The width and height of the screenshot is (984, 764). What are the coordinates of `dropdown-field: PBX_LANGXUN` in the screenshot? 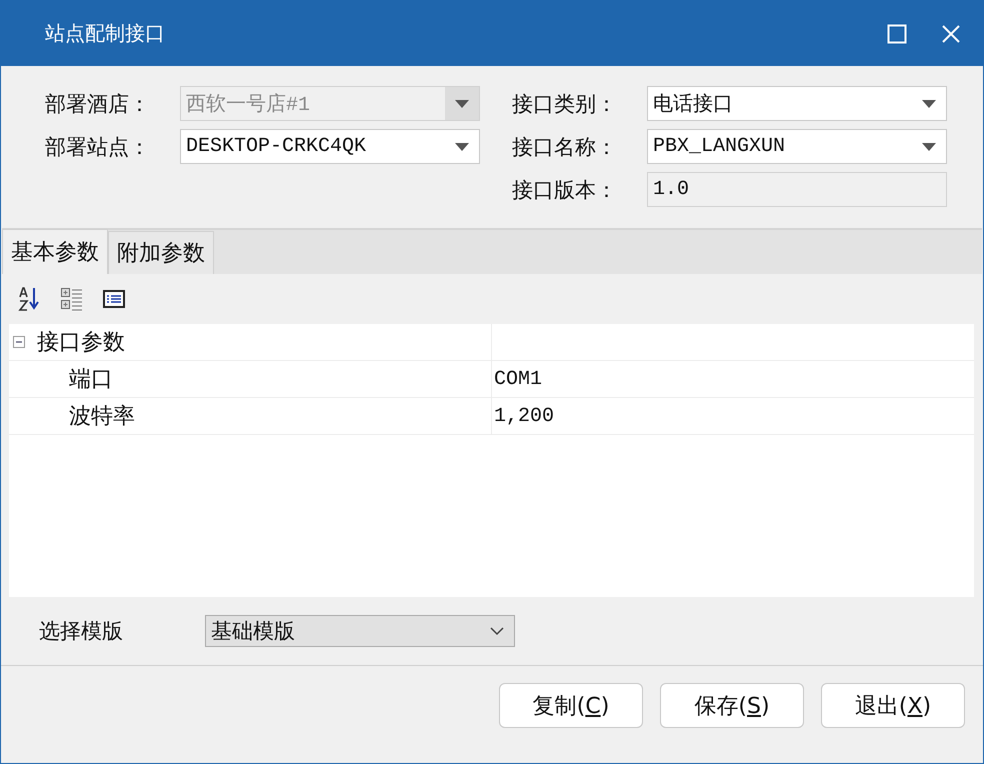 It's located at (797, 146).